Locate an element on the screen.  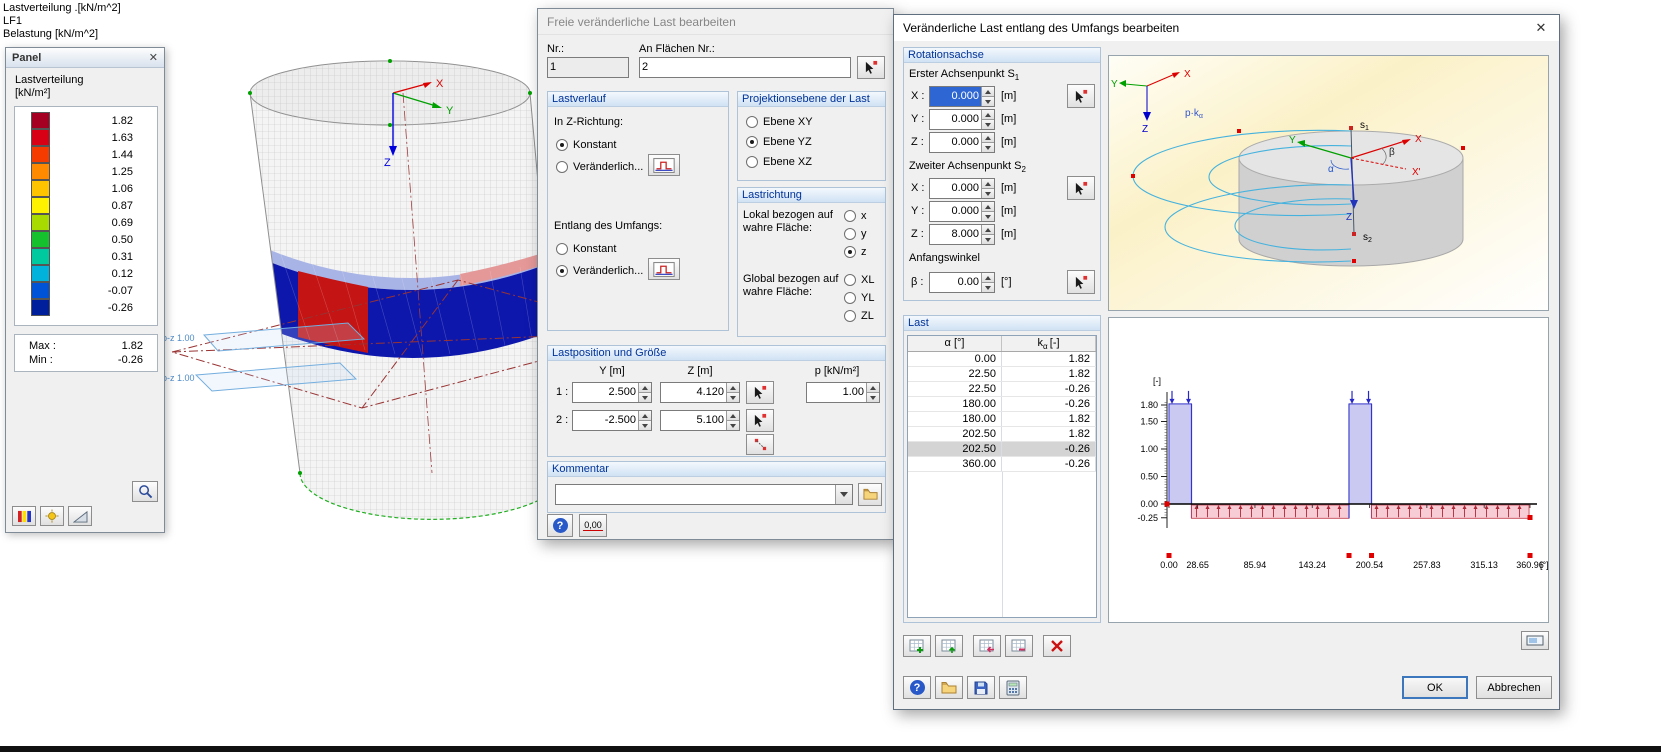
beta-pick-button is located at coordinates (1081, 282).